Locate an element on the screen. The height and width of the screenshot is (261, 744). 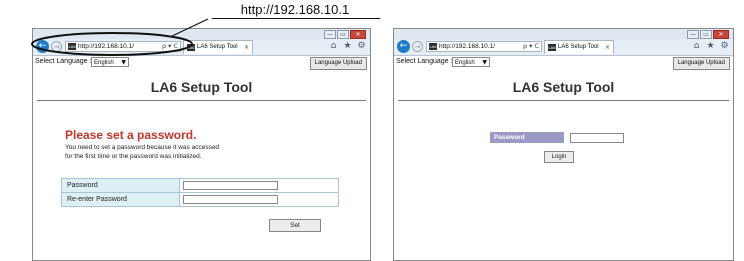
reenter-password-input is located at coordinates (230, 199).